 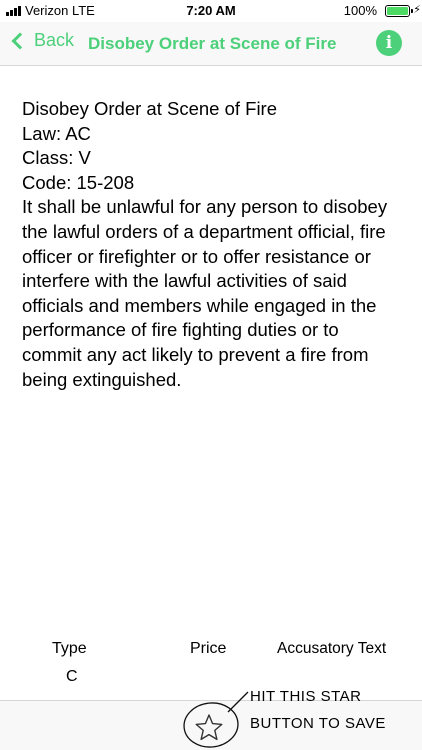 I want to click on page-title: Disobey Order at Scene of Fire, so click(x=212, y=43).